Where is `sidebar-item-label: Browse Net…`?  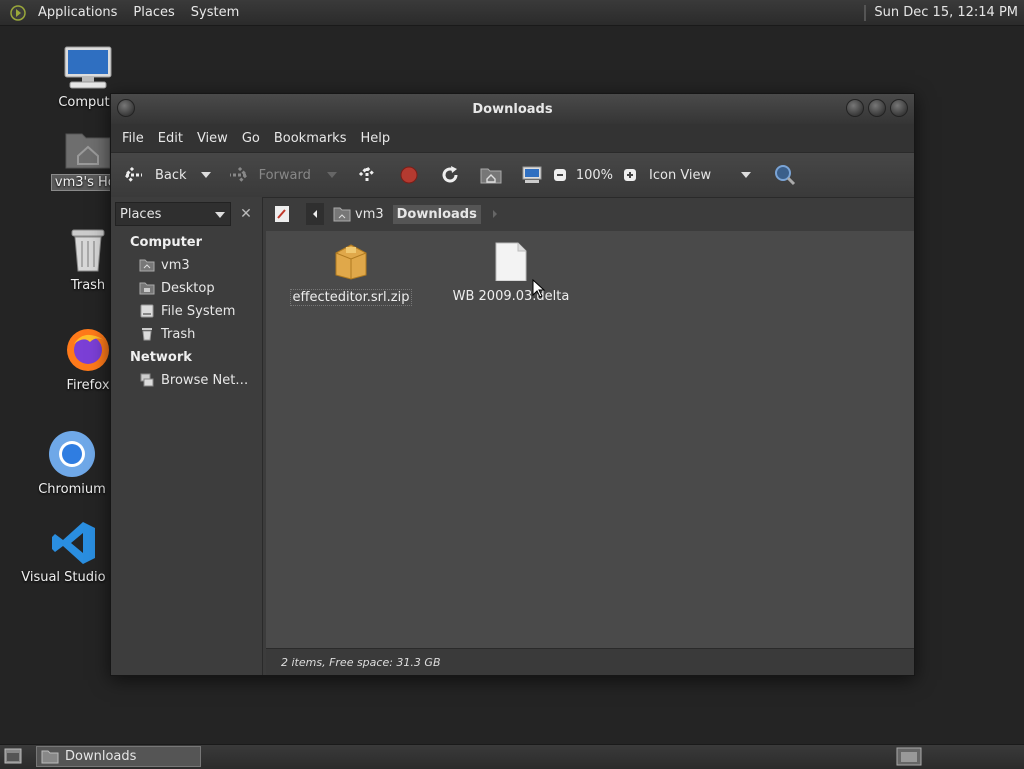
sidebar-item-label: Browse Net… is located at coordinates (205, 380).